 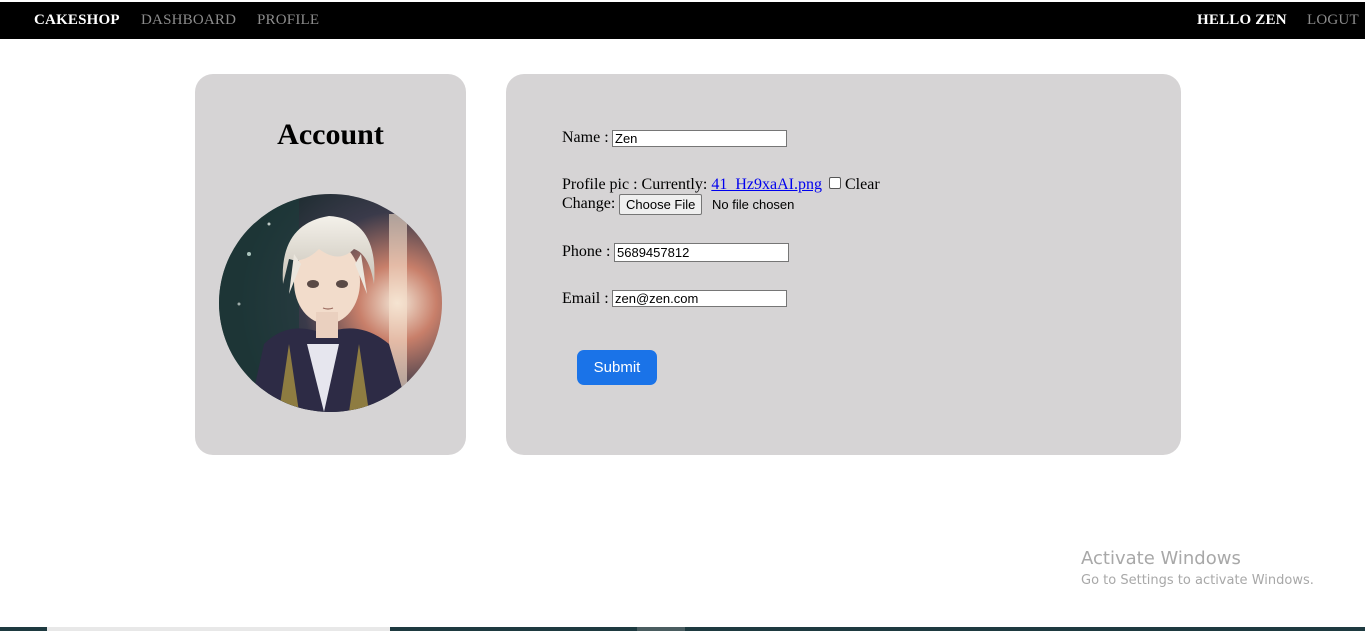 What do you see at coordinates (699, 138) in the screenshot?
I see `name-input` at bounding box center [699, 138].